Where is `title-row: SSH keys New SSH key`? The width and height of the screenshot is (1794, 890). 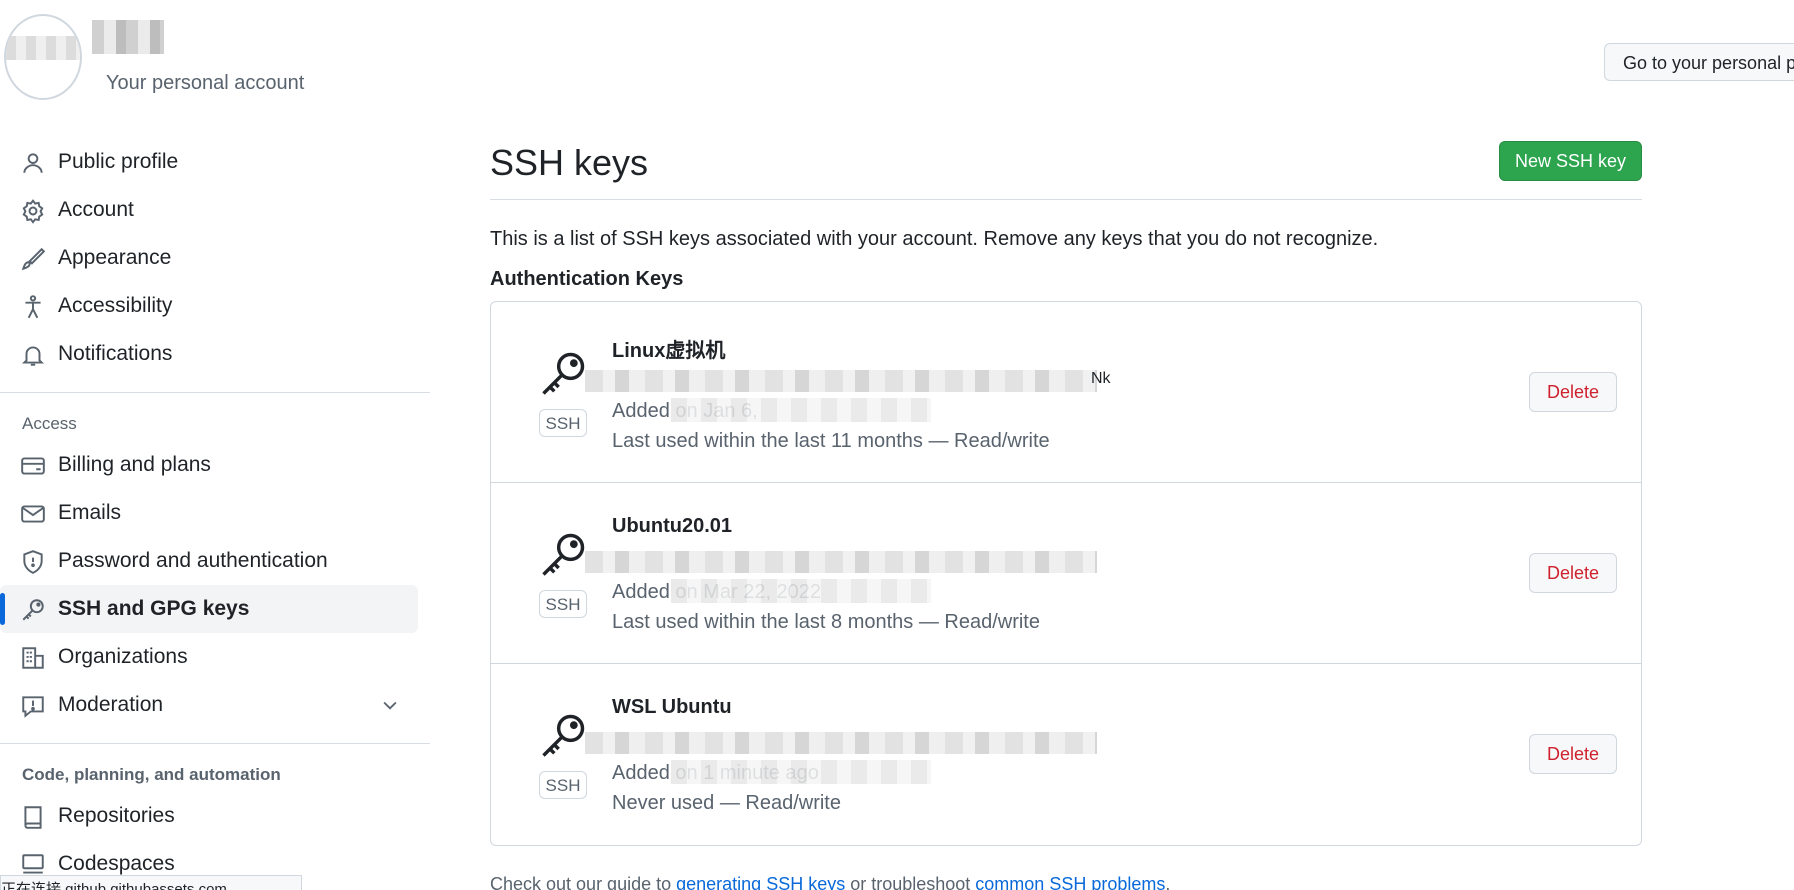
title-row: SSH keys New SSH key is located at coordinates (1066, 169).